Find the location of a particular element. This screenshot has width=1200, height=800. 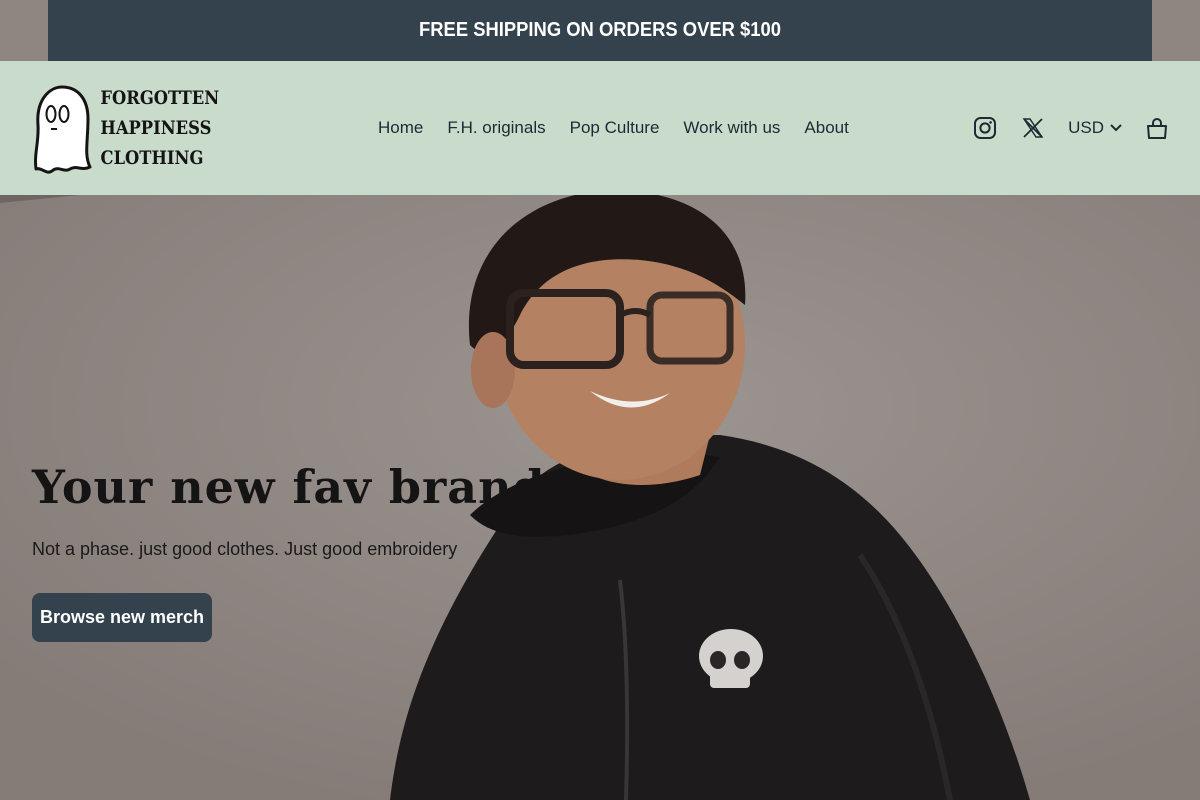

cart-button is located at coordinates (1157, 128).